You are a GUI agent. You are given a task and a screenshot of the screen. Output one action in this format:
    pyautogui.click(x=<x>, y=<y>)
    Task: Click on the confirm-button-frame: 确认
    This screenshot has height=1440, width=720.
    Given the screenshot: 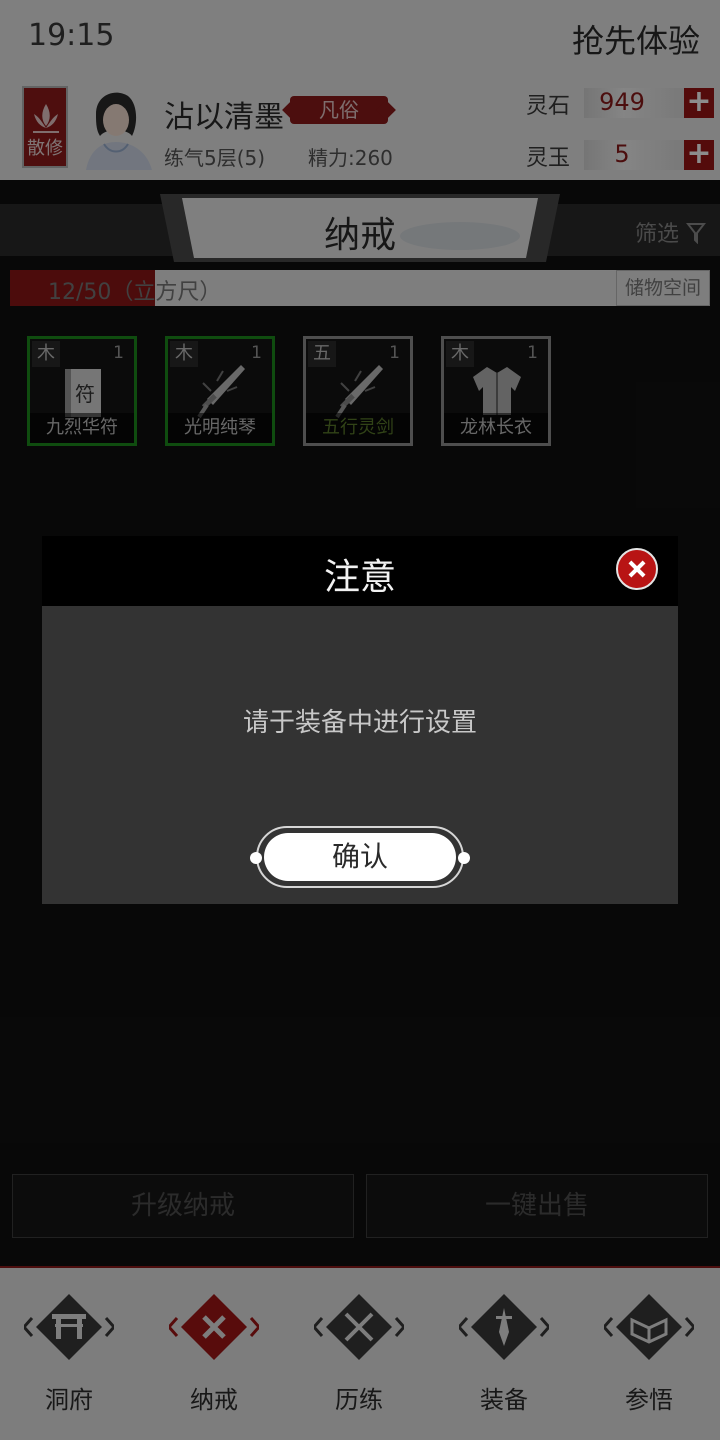 What is the action you would take?
    pyautogui.click(x=360, y=857)
    